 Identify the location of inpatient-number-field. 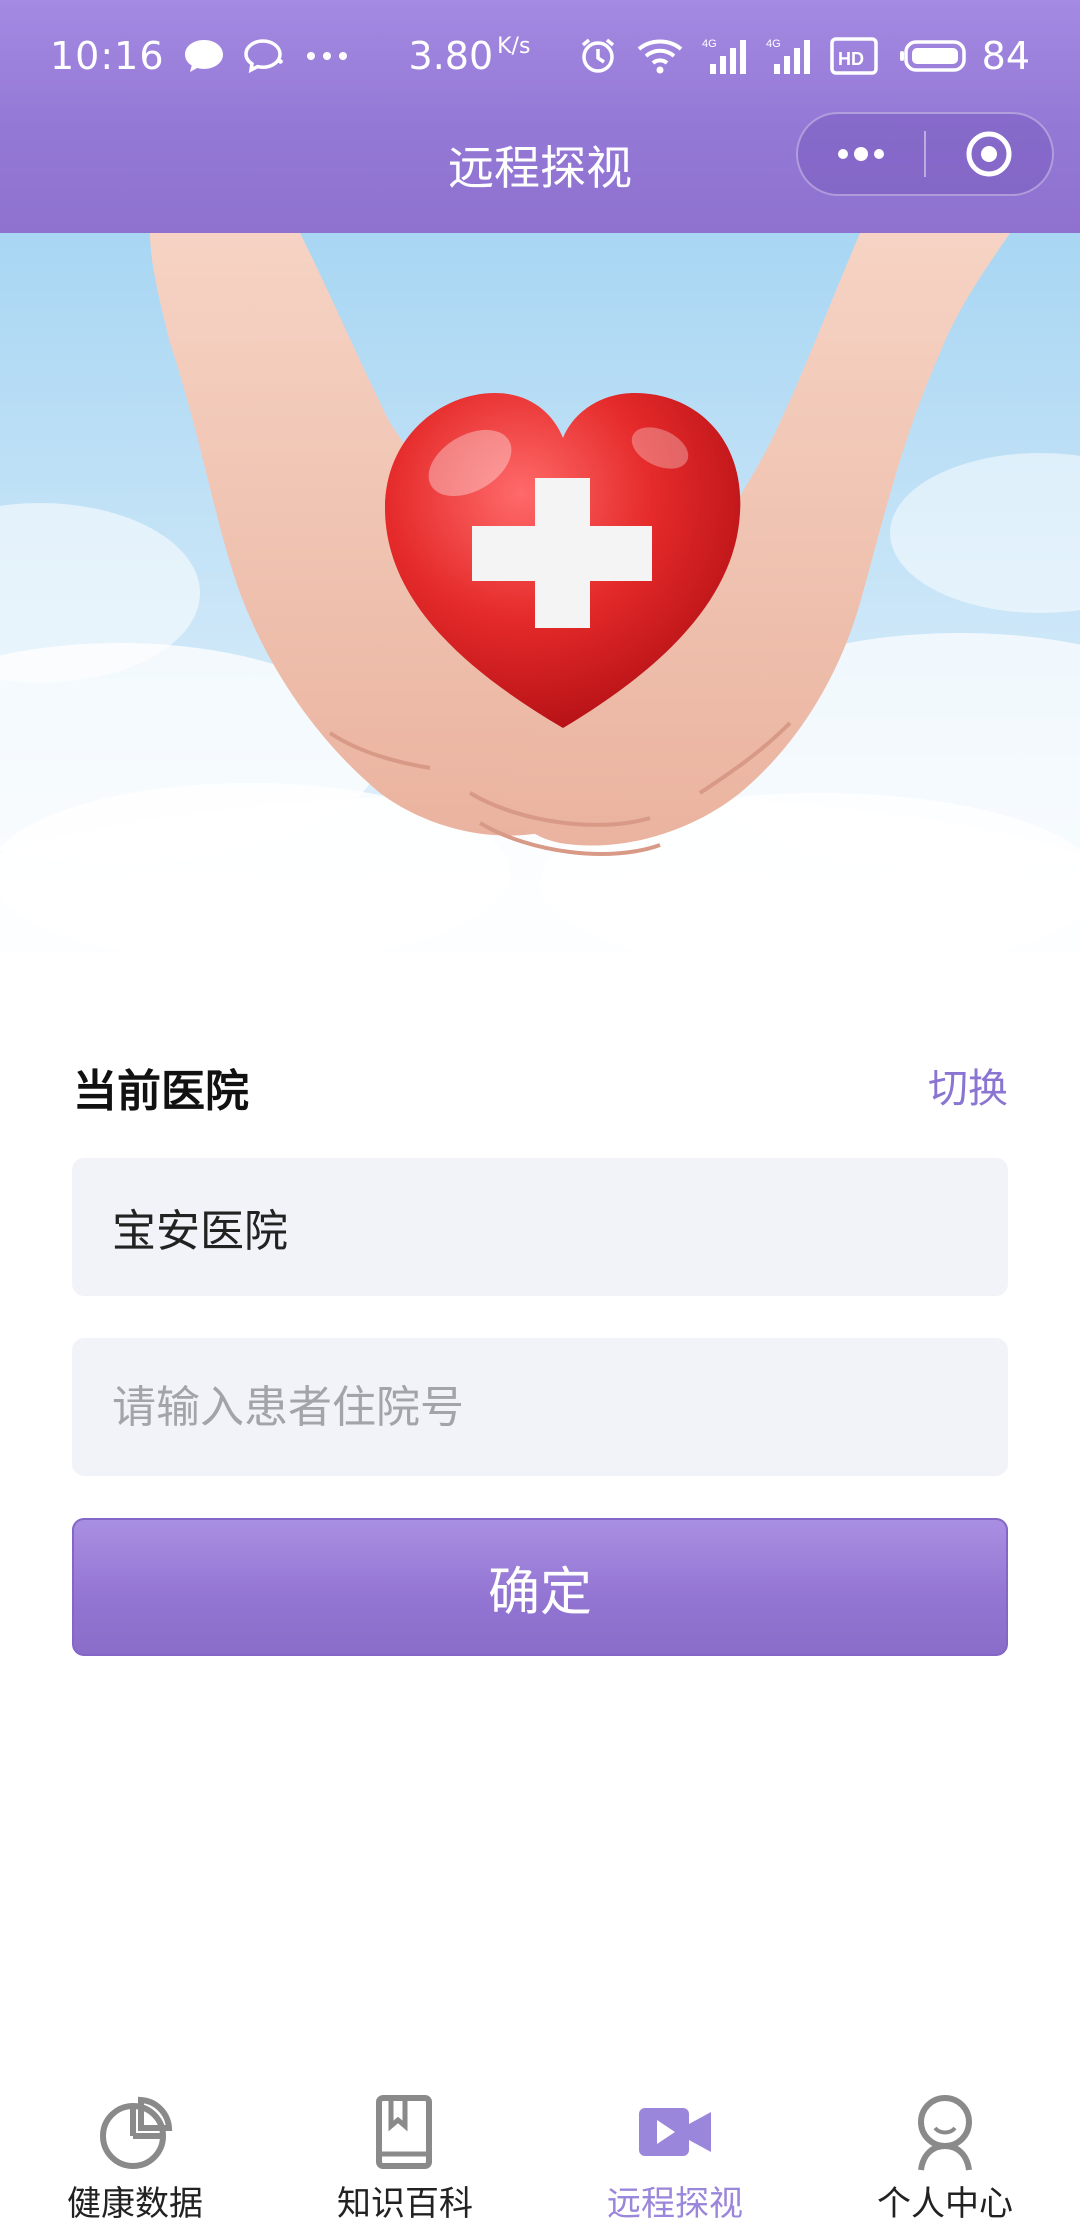
(540, 1407).